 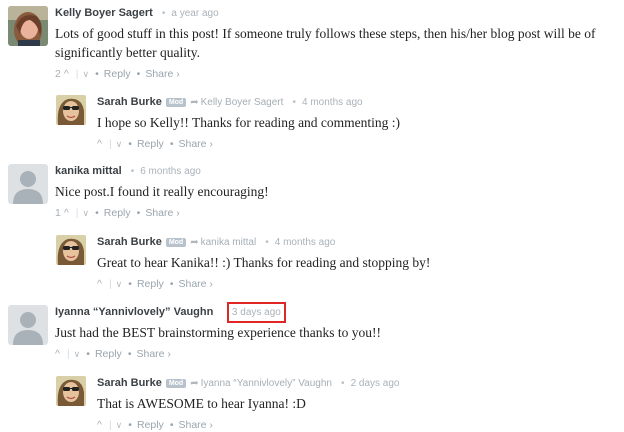 I want to click on comment-author: Iyanna “Yannivlovely” Vaughn, so click(x=134, y=312).